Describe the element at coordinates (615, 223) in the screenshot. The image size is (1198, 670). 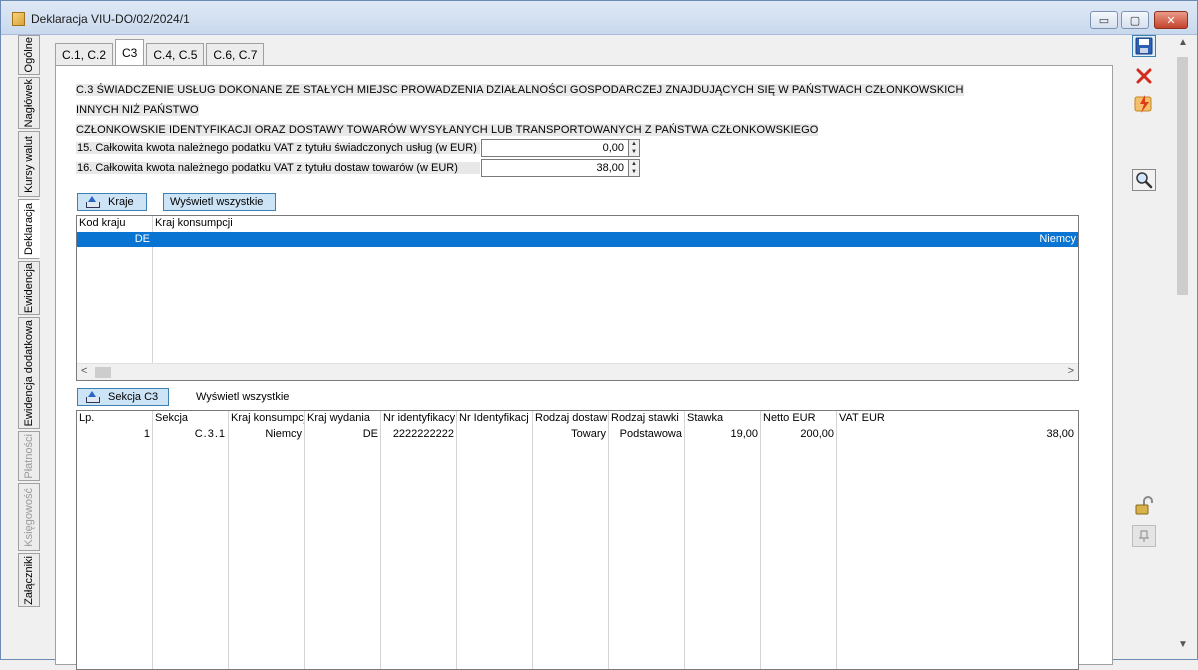
I see `column-header: Kraj konsumpcji` at that location.